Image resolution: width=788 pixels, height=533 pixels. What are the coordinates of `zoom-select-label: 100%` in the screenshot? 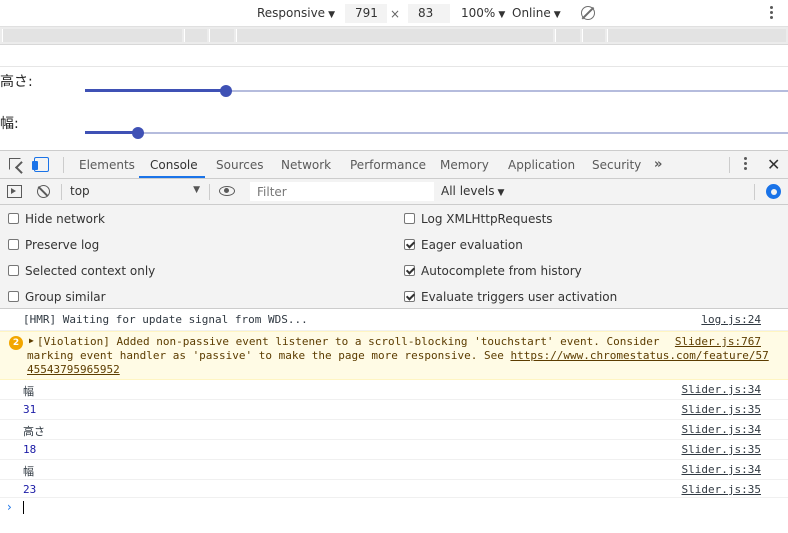 It's located at (478, 13).